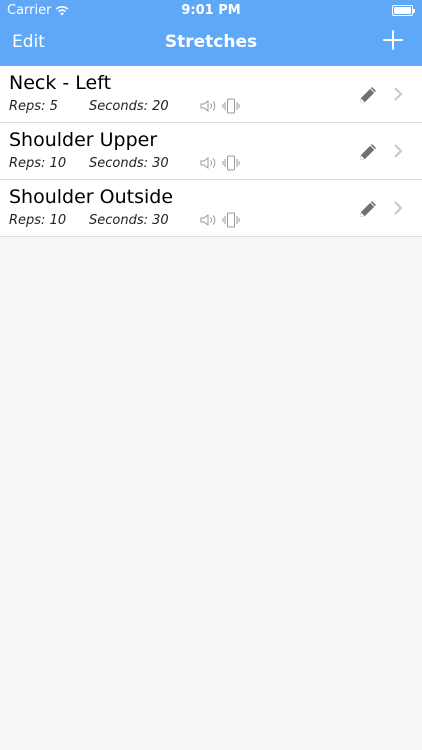 The width and height of the screenshot is (422, 750). What do you see at coordinates (211, 208) in the screenshot?
I see `stretch-row: Shoulder Outside Reps: 10 Seconds: 30` at bounding box center [211, 208].